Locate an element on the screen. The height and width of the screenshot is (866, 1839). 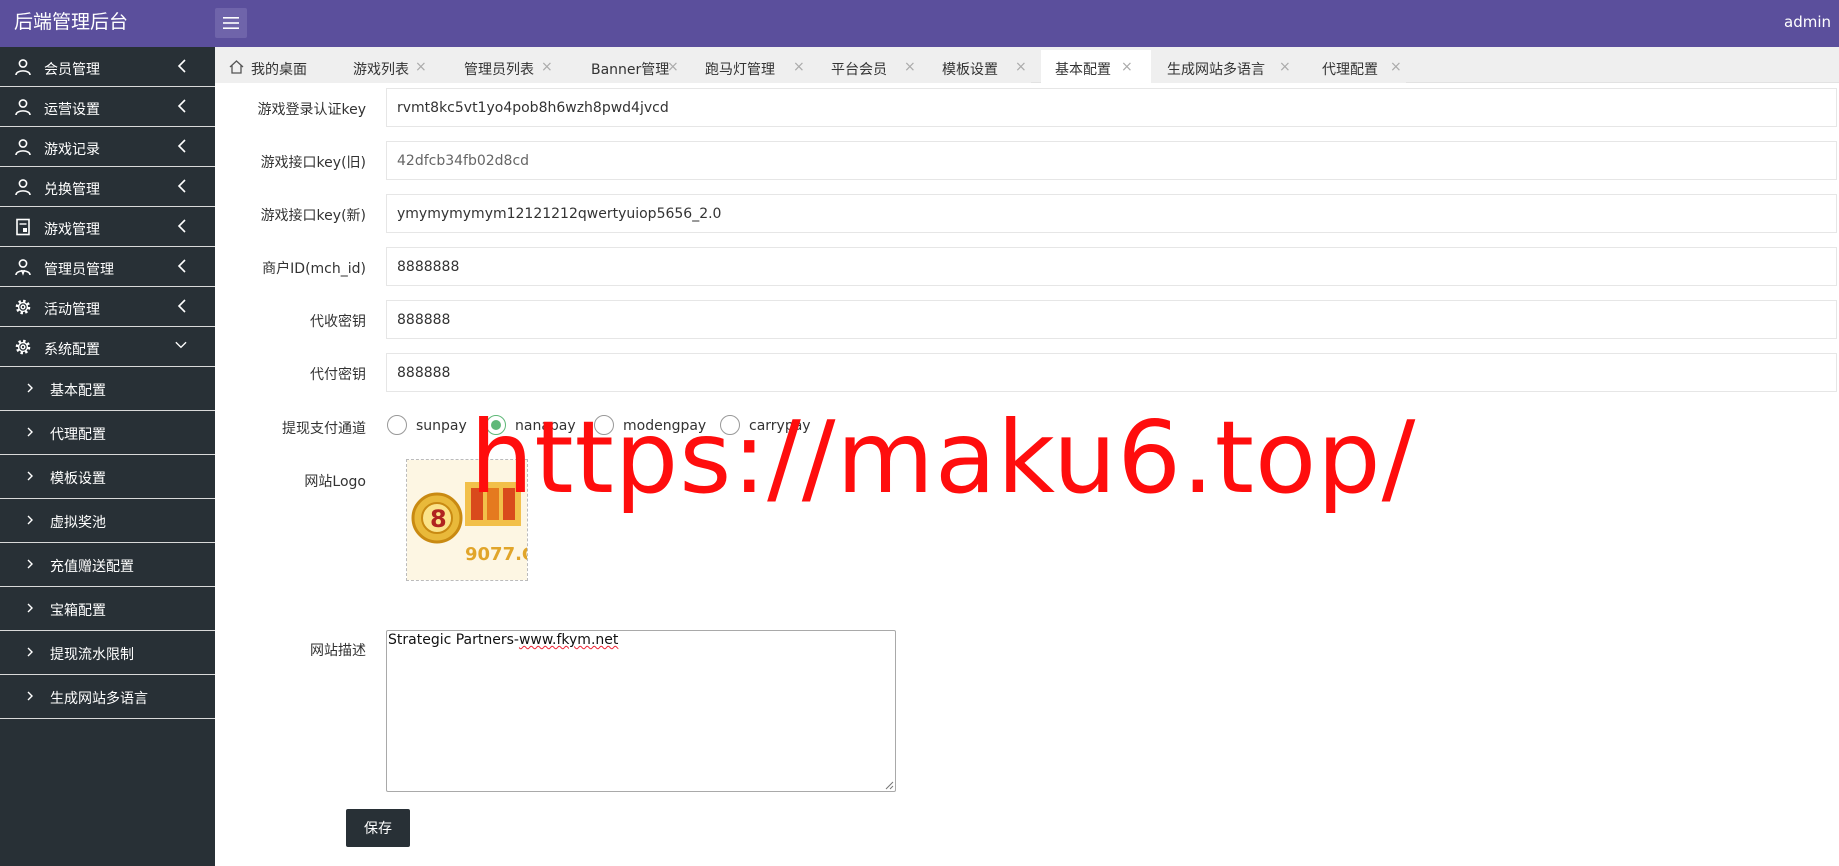
sidebar-item-members: 会员管理 is located at coordinates (107, 67).